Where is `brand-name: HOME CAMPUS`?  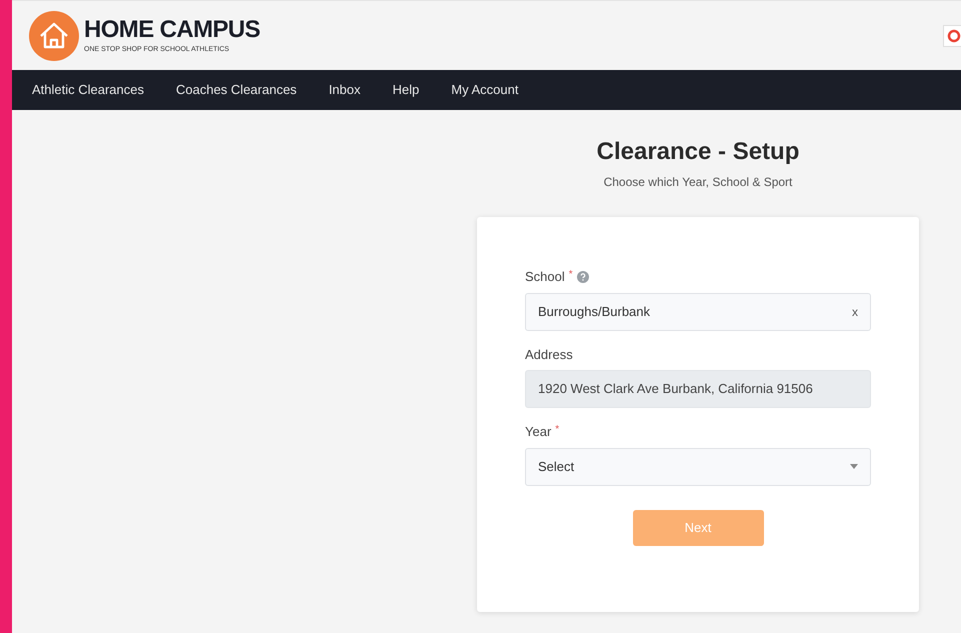
brand-name: HOME CAMPUS is located at coordinates (172, 30).